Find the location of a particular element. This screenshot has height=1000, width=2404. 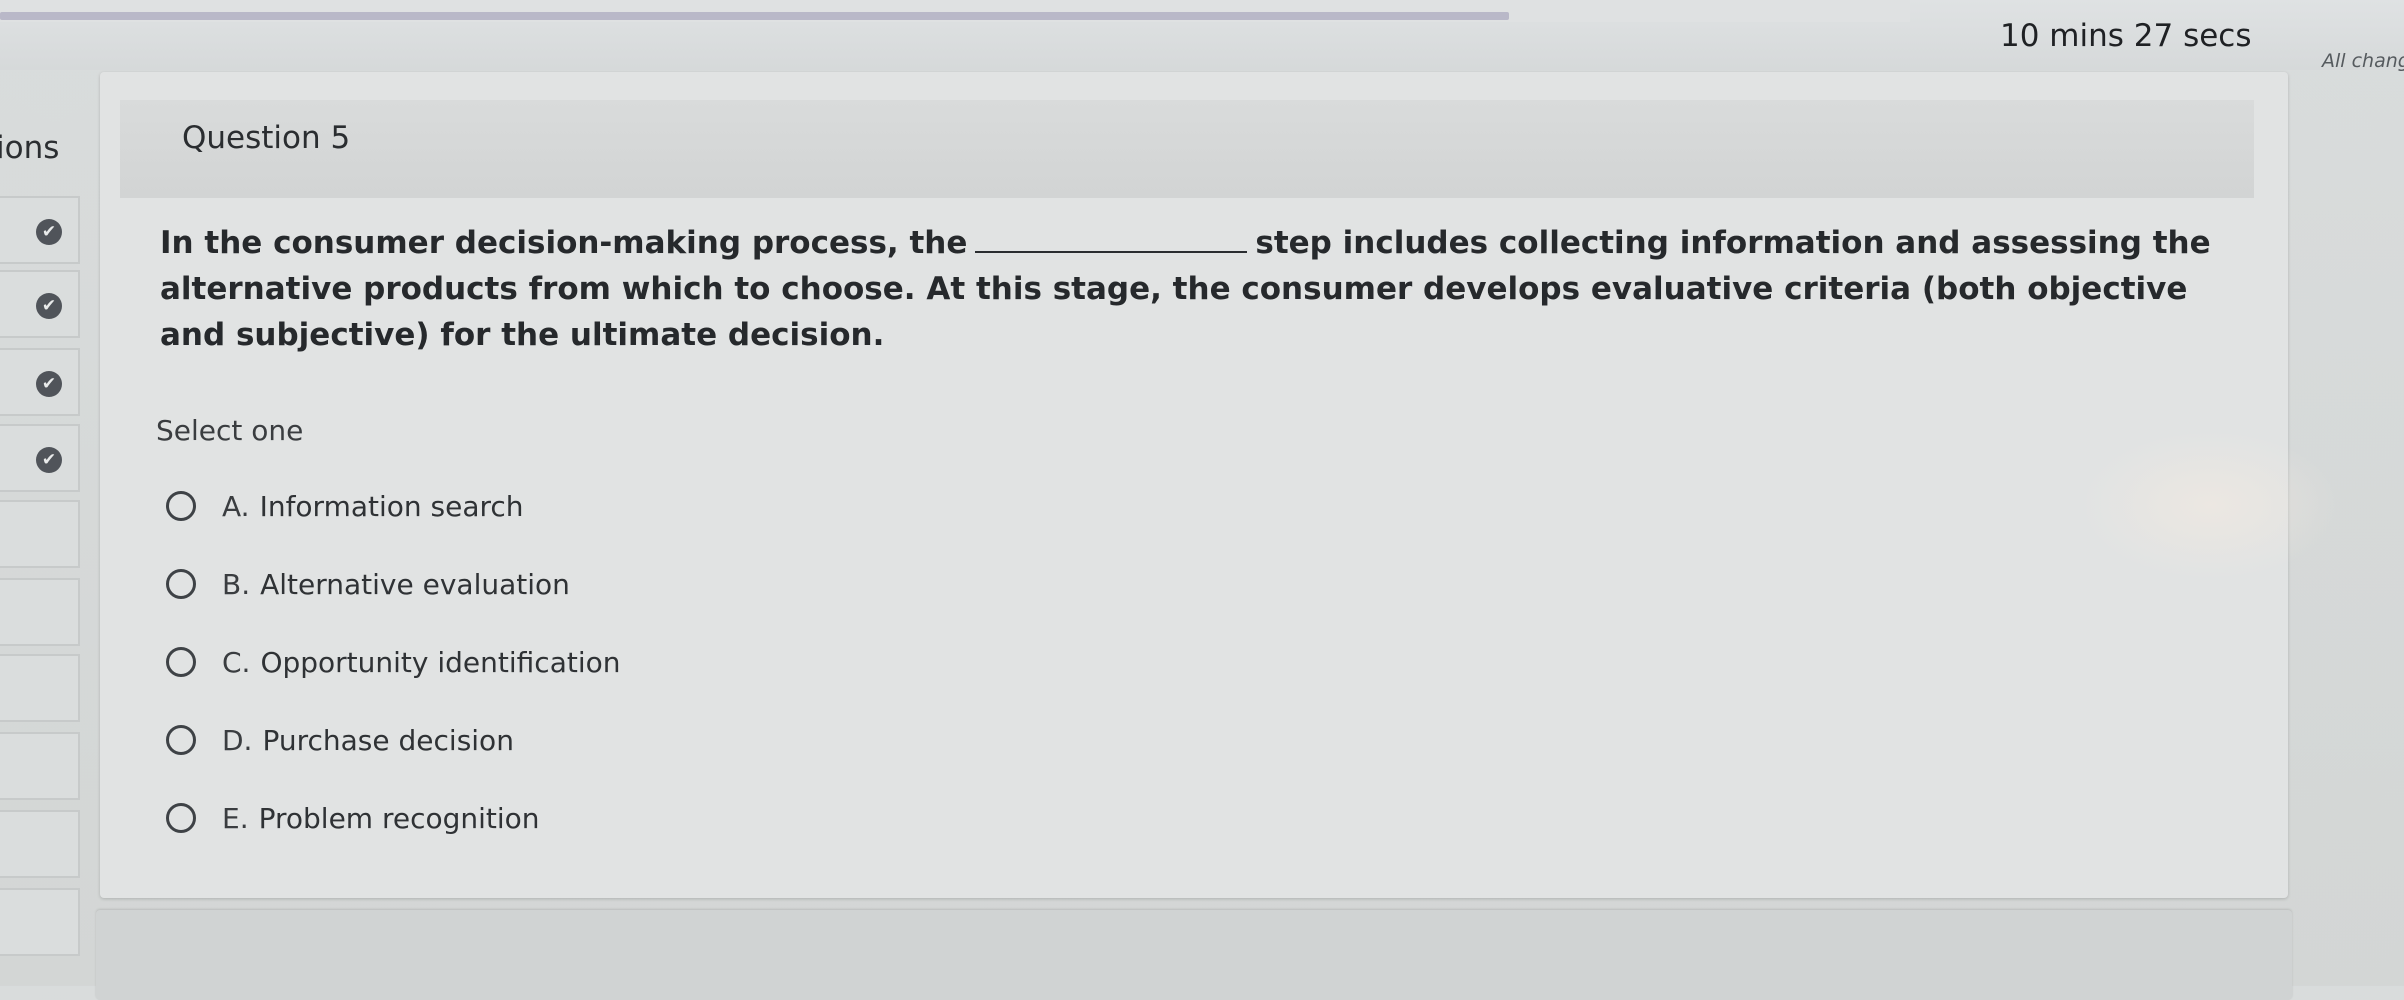

option-label: Problem recognition is located at coordinates (399, 818).